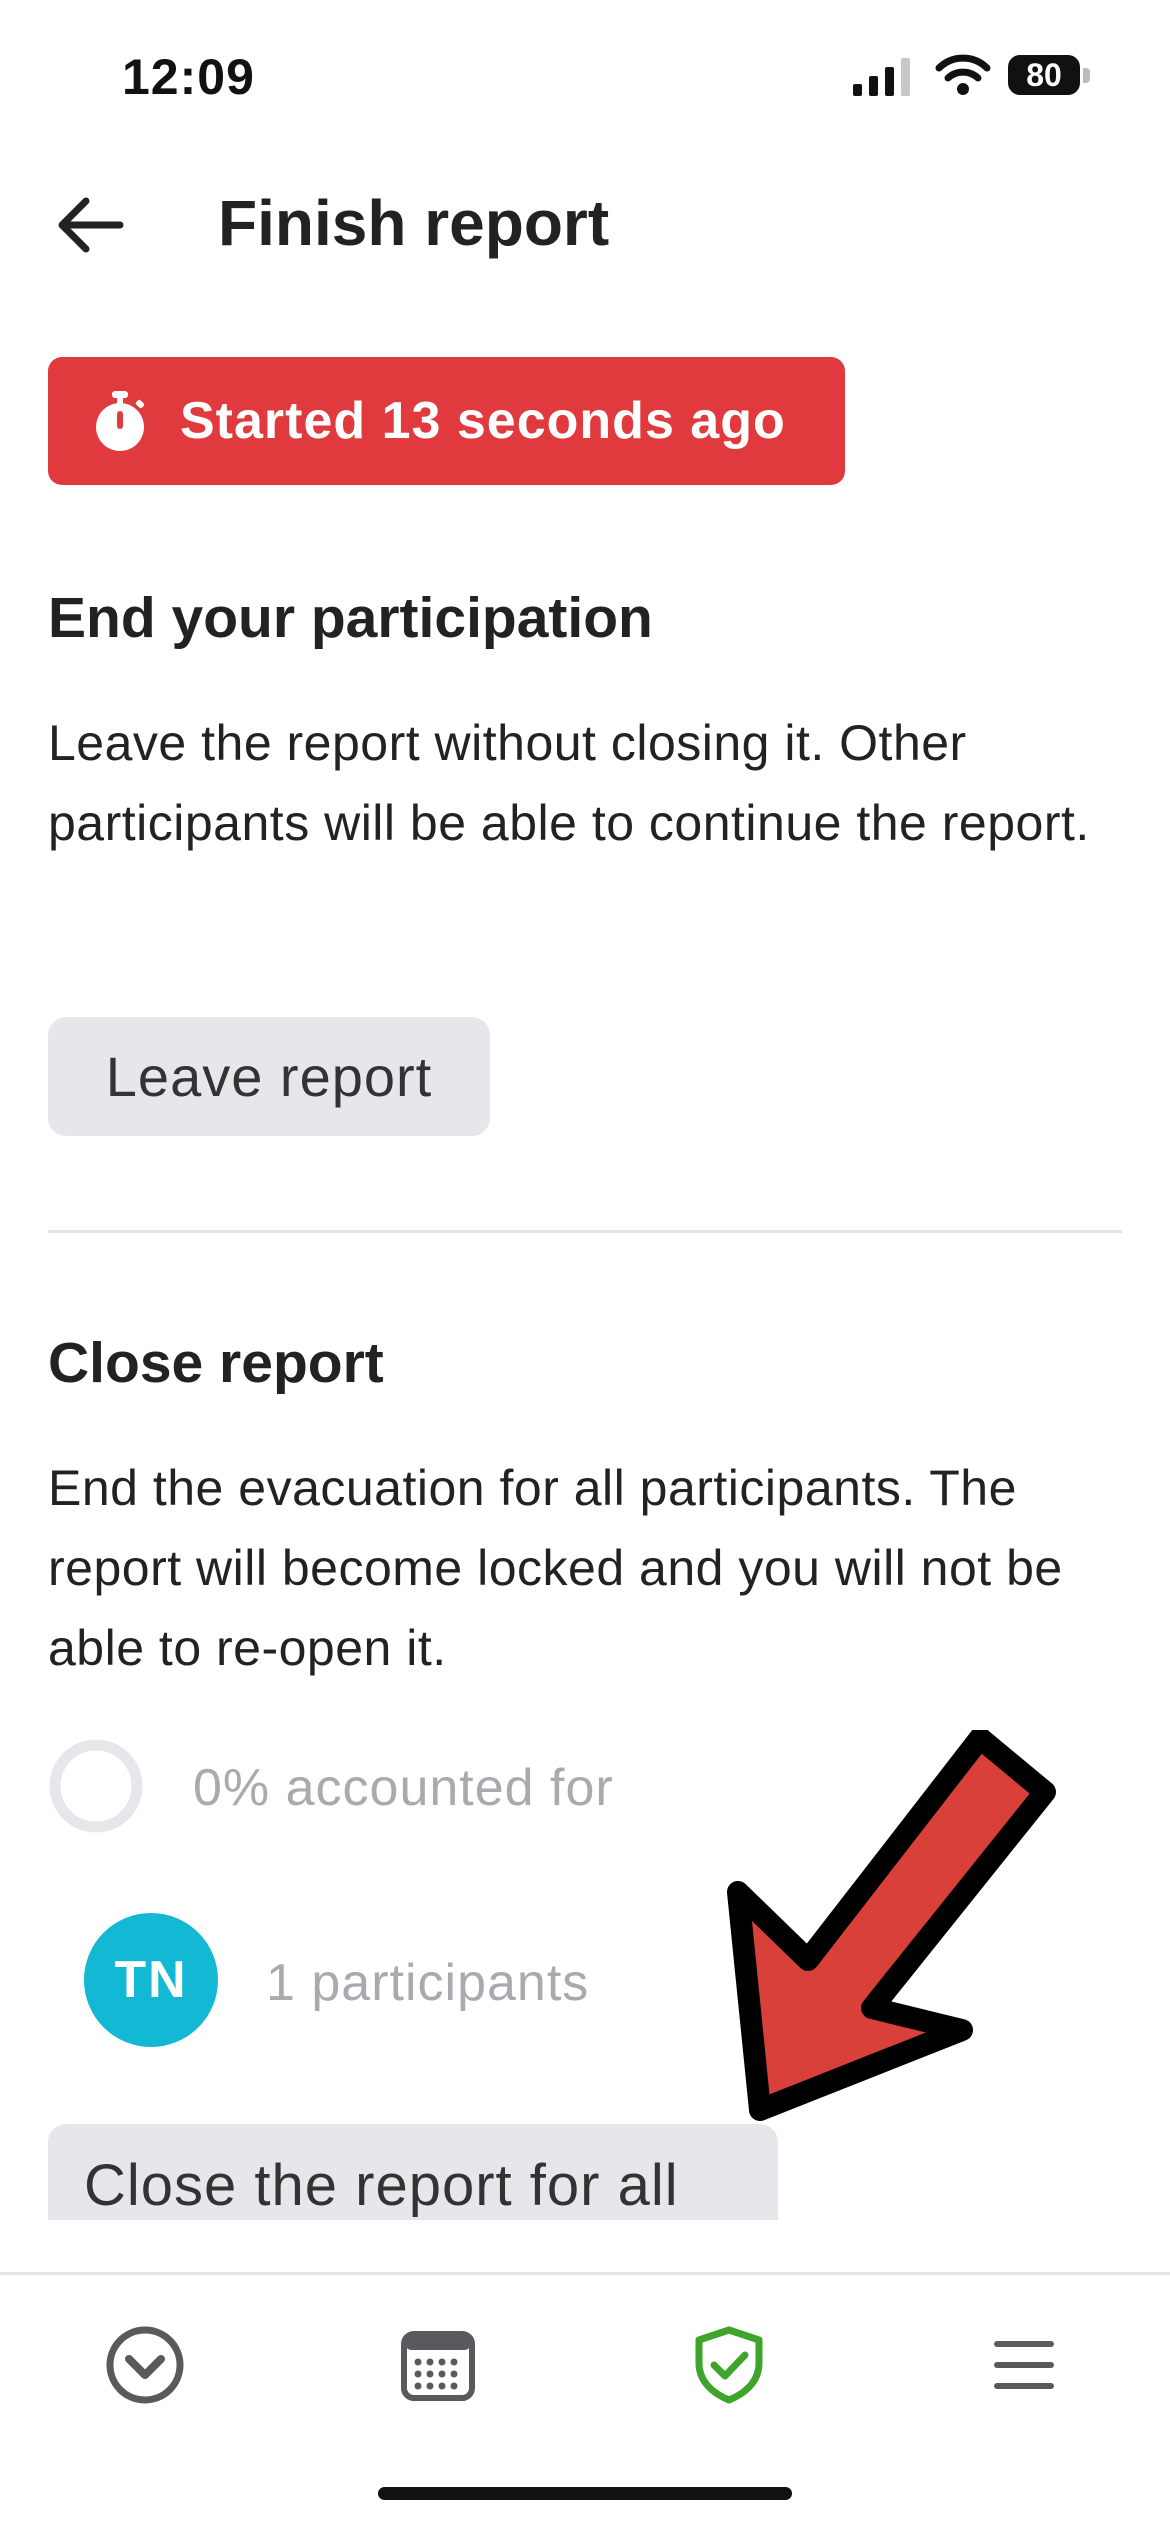 Image resolution: width=1170 pixels, height=2535 pixels. What do you see at coordinates (891, 1925) in the screenshot?
I see `red-arrow-annotation` at bounding box center [891, 1925].